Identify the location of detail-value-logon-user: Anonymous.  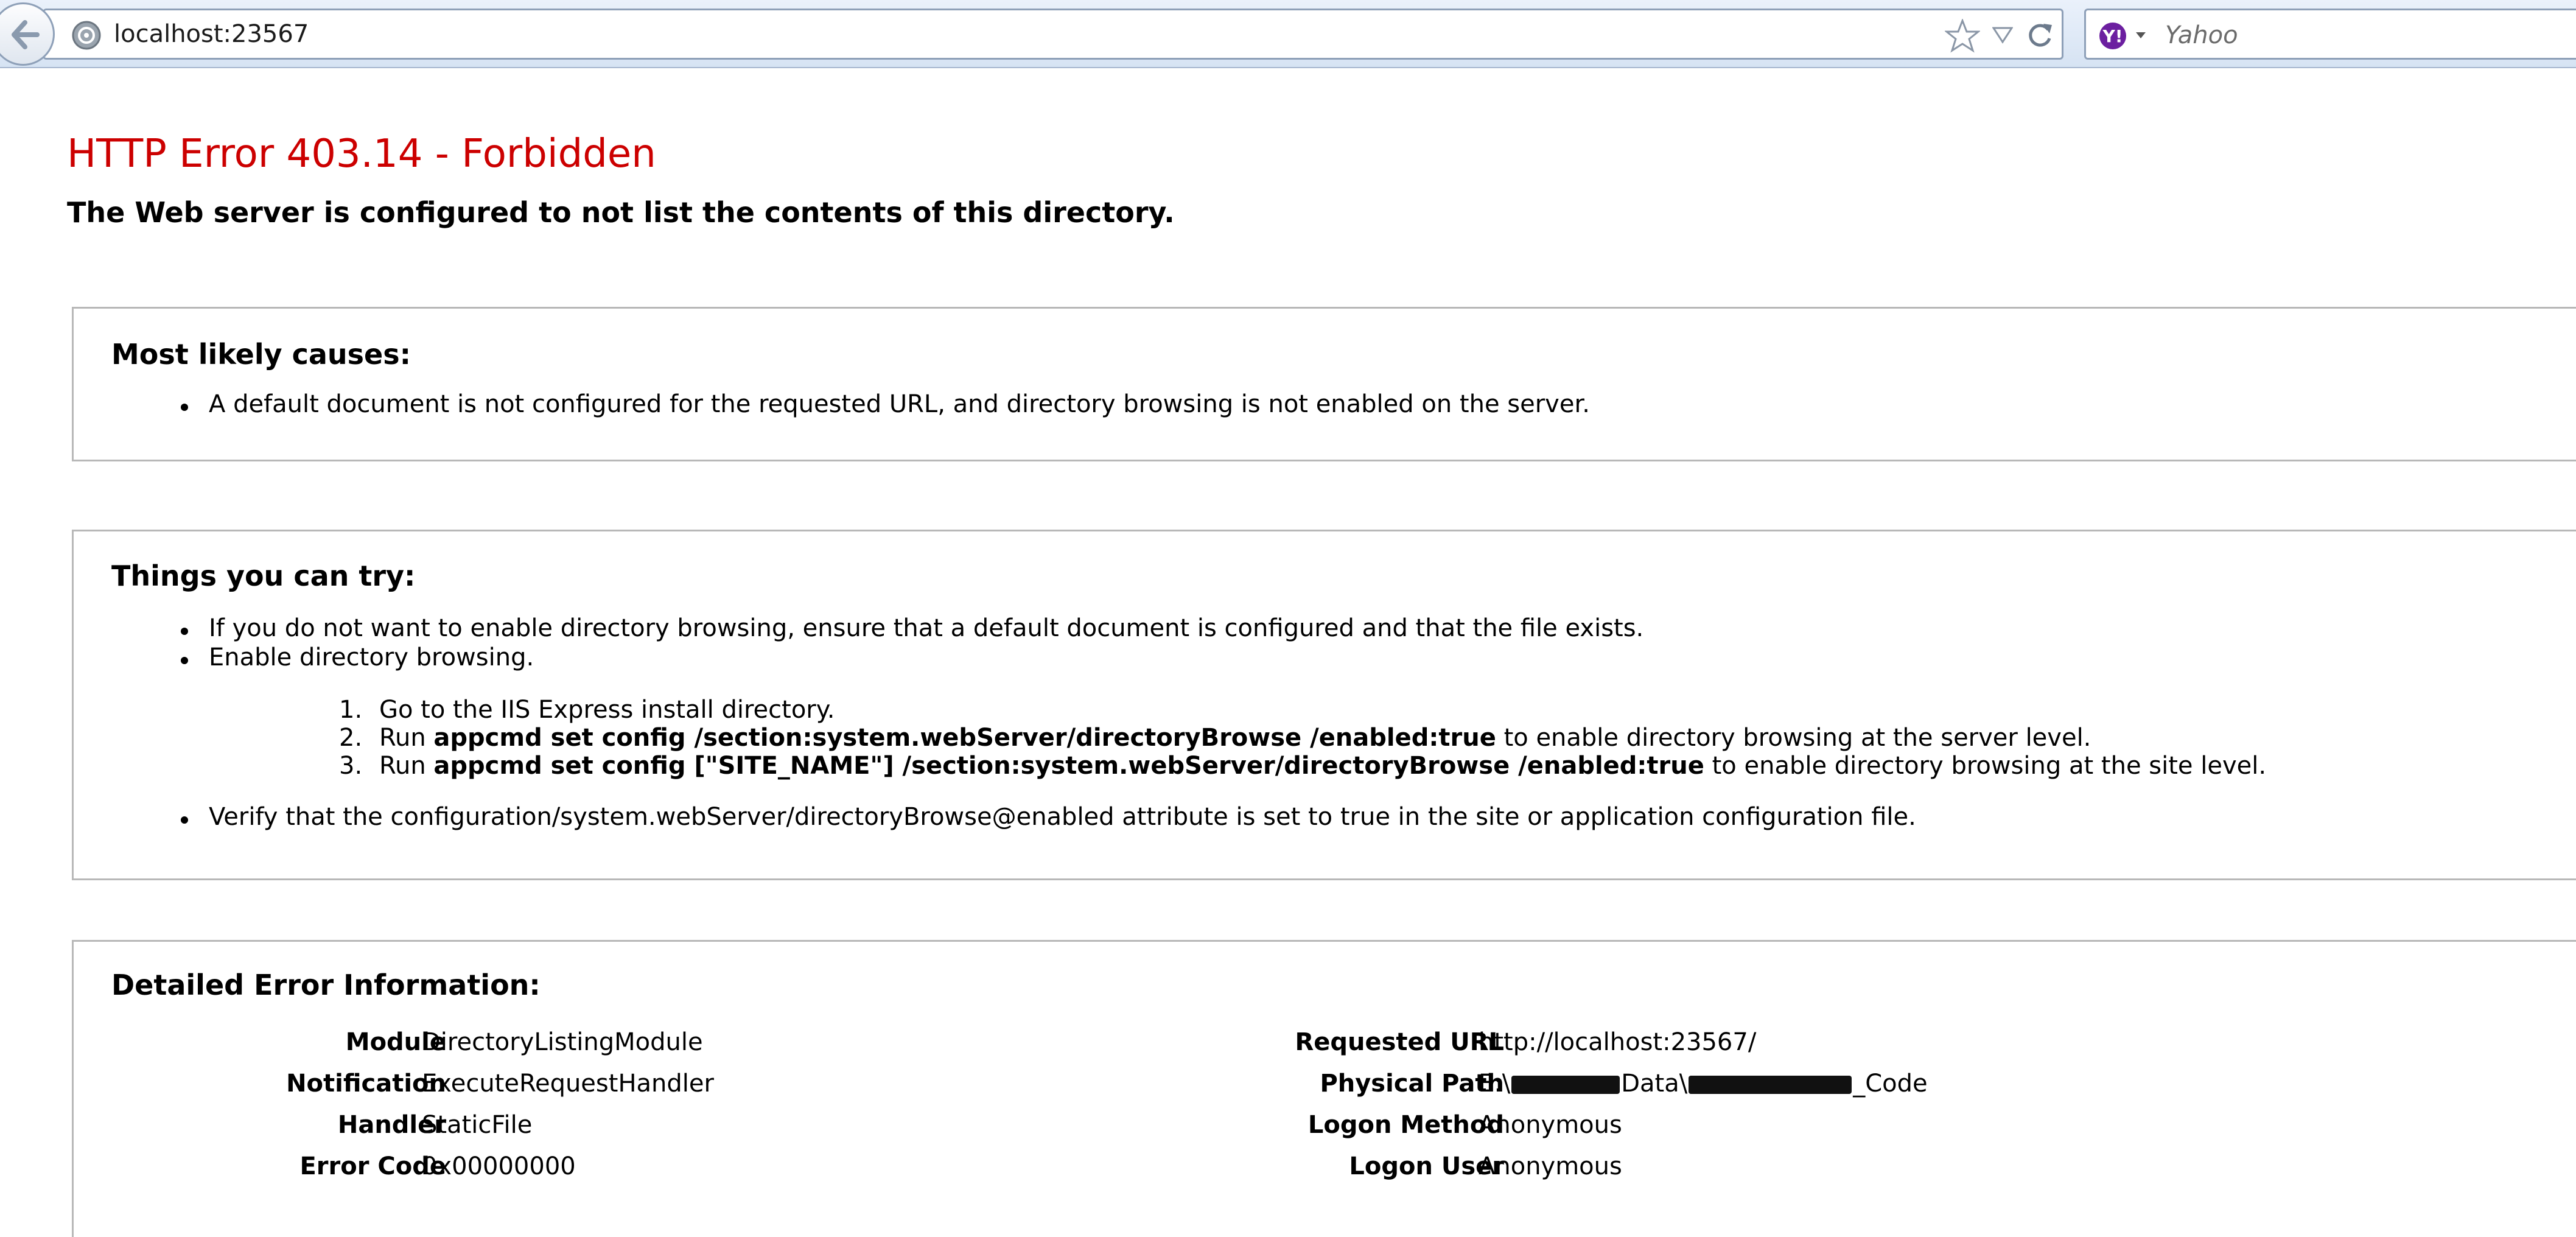
(1550, 1166).